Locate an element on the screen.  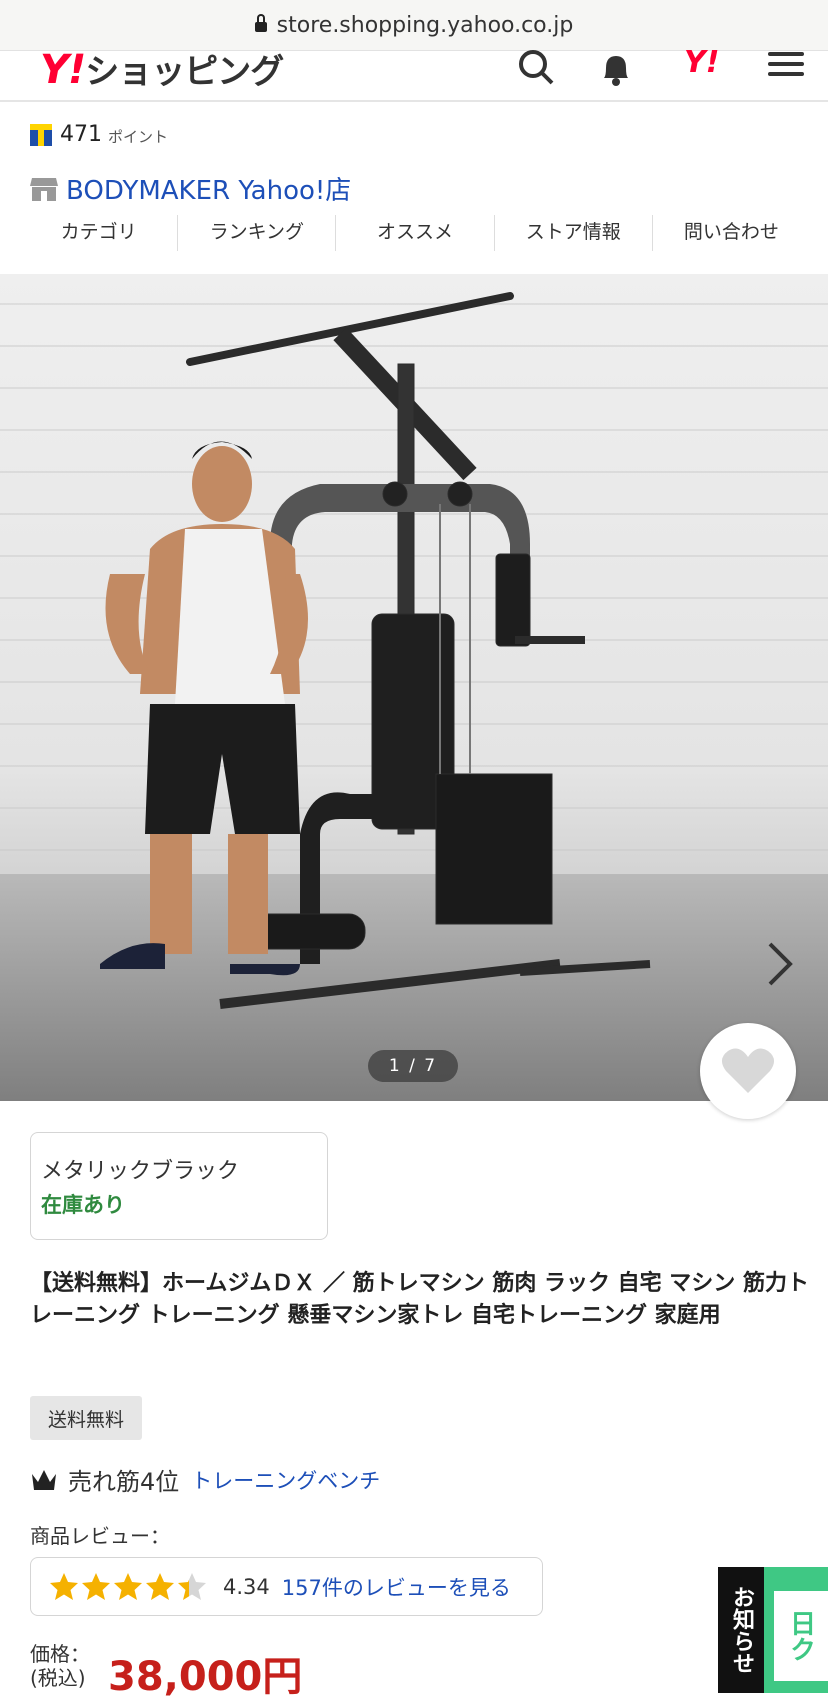
points-balance: 471 ポイント is located at coordinates (99, 134).